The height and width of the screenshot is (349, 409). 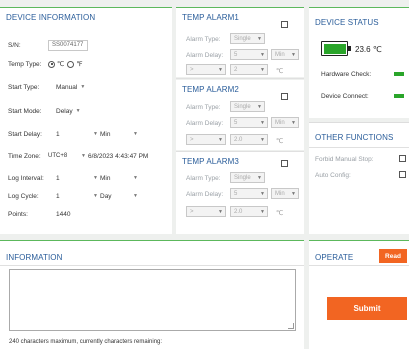 What do you see at coordinates (78, 134) in the screenshot?
I see `start-delay-select: 1 ▼` at bounding box center [78, 134].